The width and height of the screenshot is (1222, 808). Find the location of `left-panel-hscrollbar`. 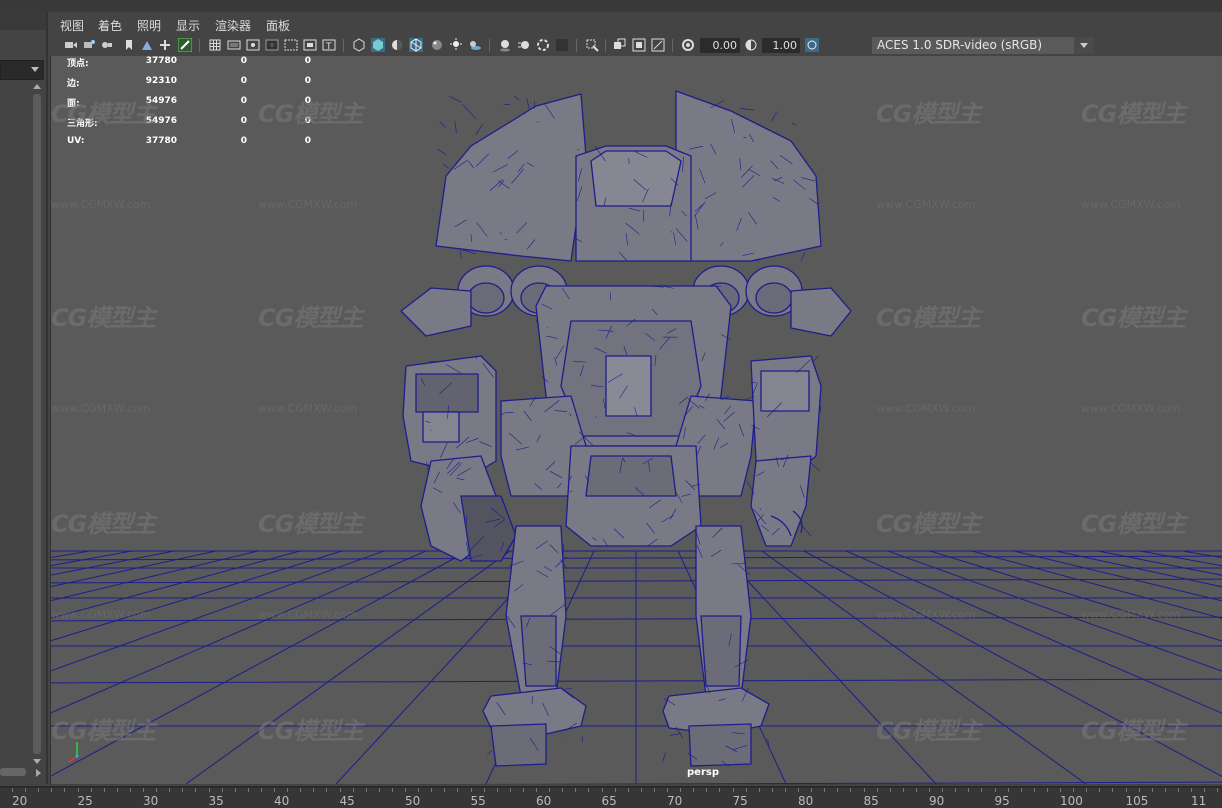

left-panel-hscrollbar is located at coordinates (13, 772).